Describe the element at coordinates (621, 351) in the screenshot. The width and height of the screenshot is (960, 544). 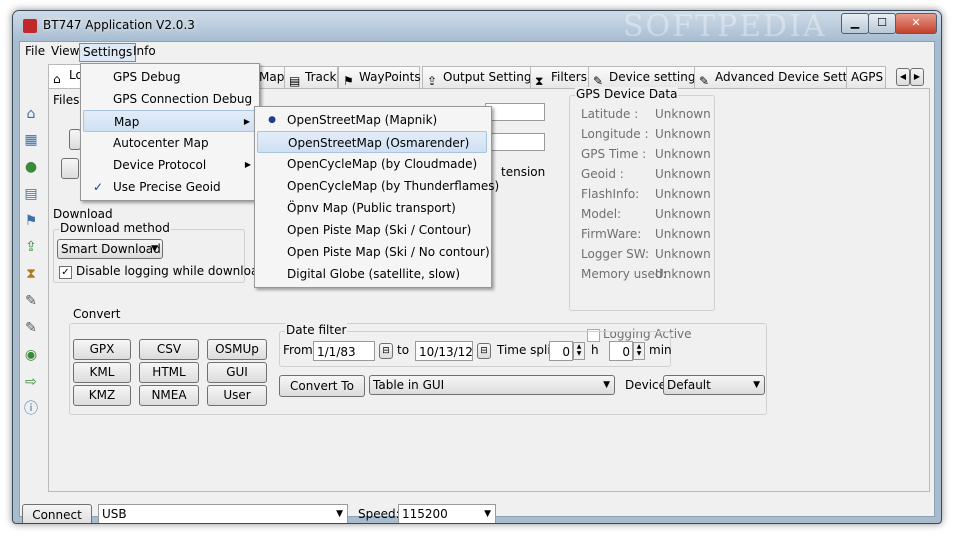
I see `time-split-minutes-input: 0` at that location.